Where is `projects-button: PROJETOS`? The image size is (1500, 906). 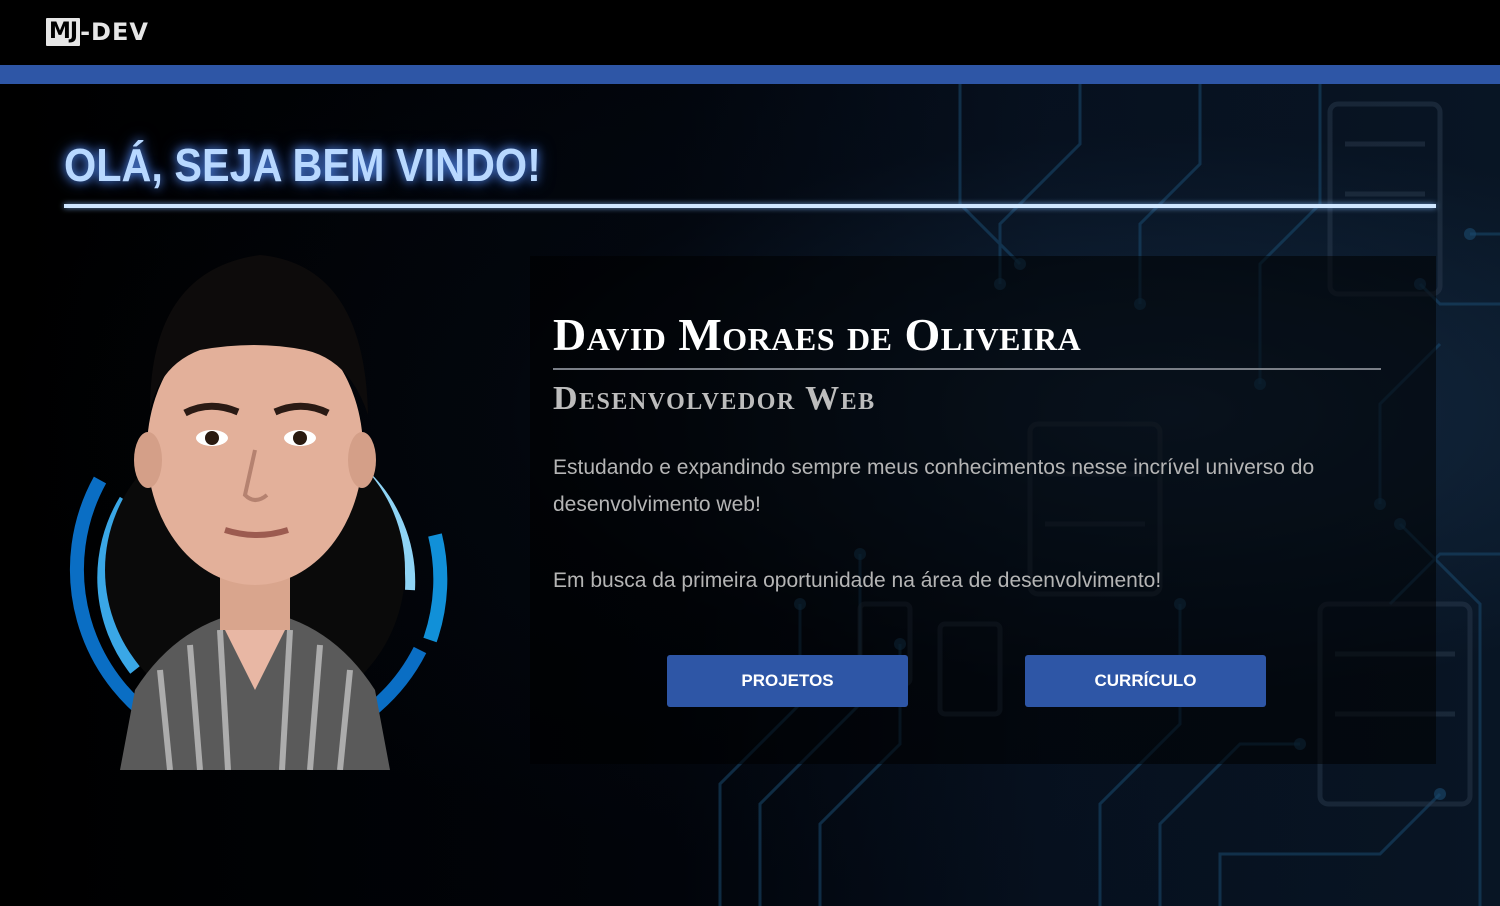
projects-button: PROJETOS is located at coordinates (787, 681).